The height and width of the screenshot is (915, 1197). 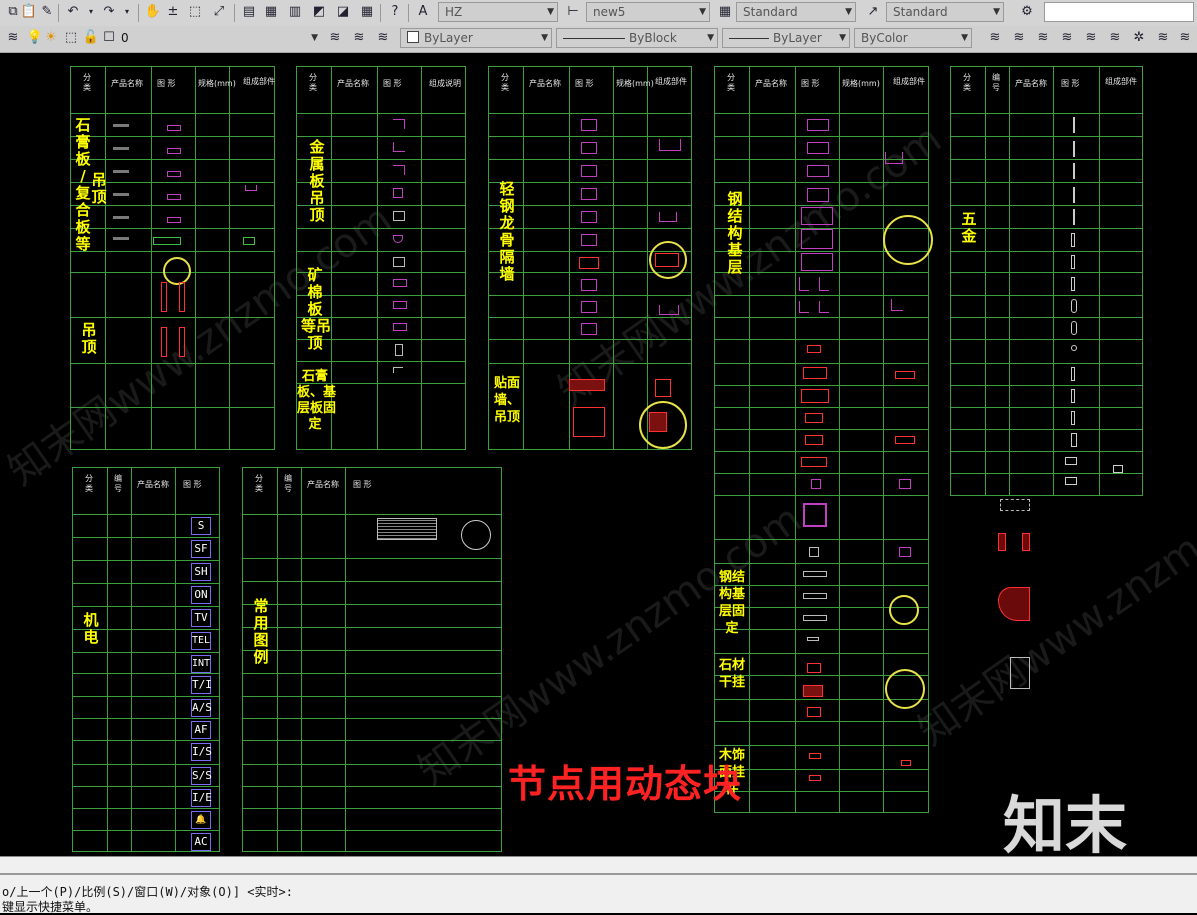 I want to click on layer-select: 0 ▼, so click(x=218, y=38).